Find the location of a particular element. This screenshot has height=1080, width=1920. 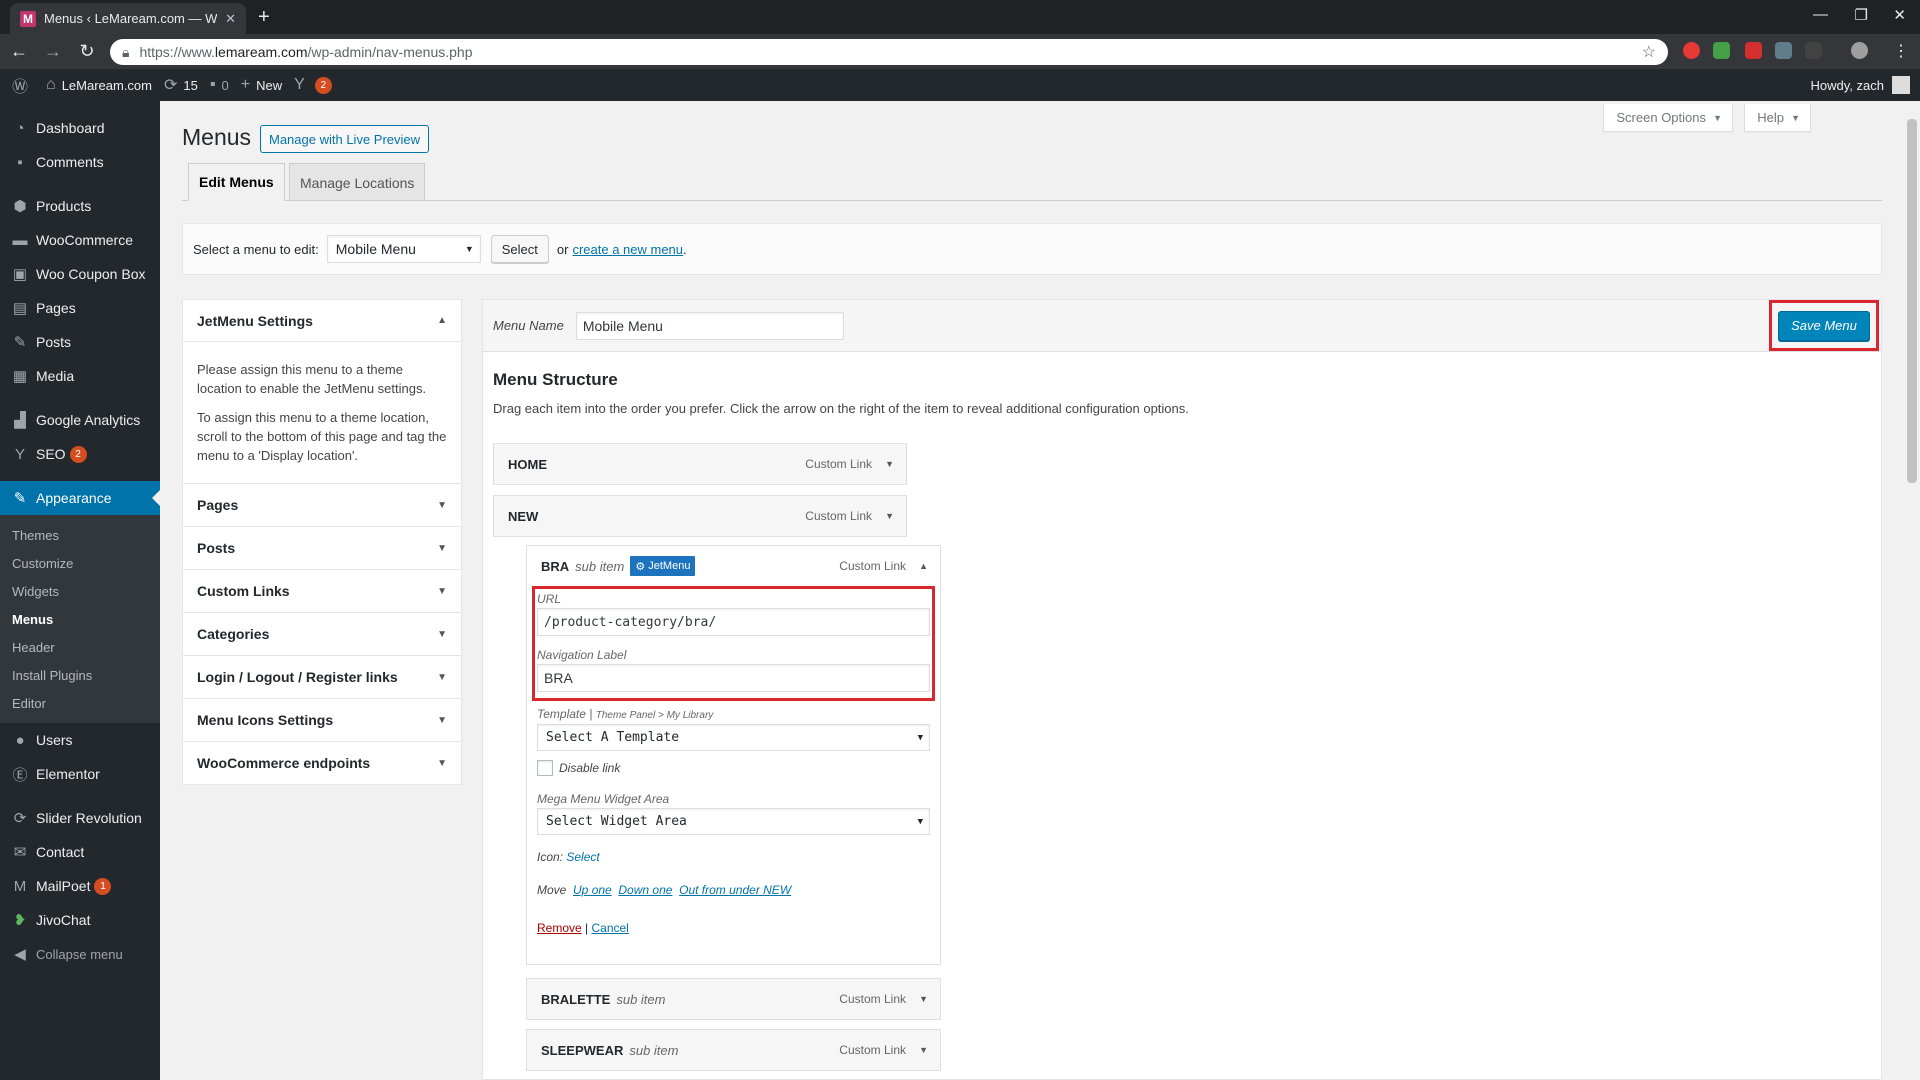

nav-label-input: BRA is located at coordinates (733, 678).